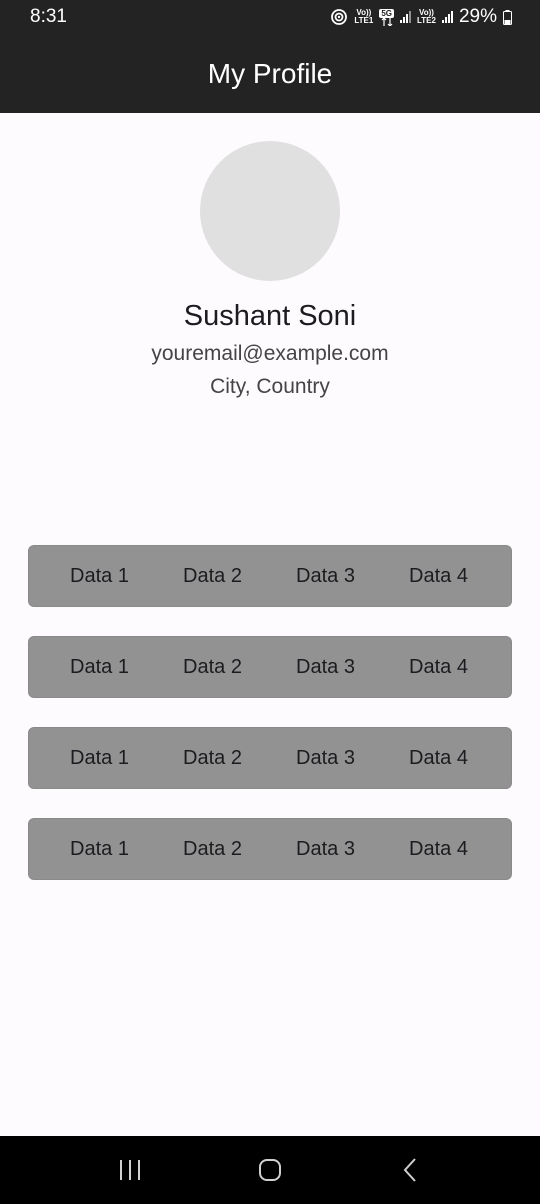 Image resolution: width=540 pixels, height=1204 pixels. Describe the element at coordinates (447, 17) in the screenshot. I see `signal2-icon` at that location.